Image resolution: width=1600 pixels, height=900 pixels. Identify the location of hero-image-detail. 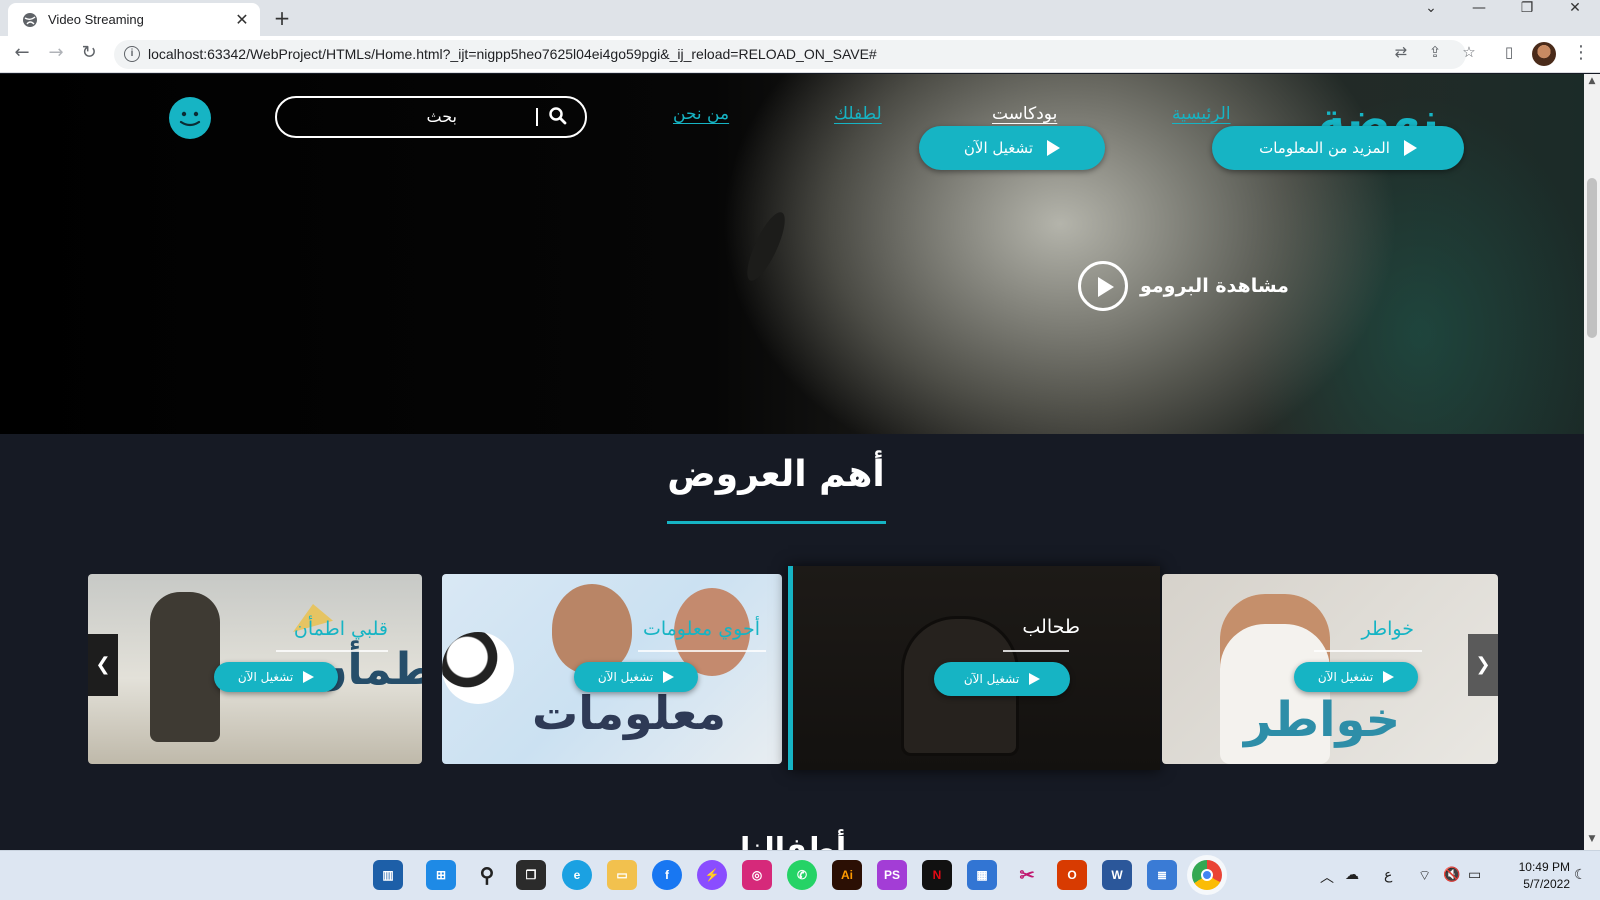
(766, 246).